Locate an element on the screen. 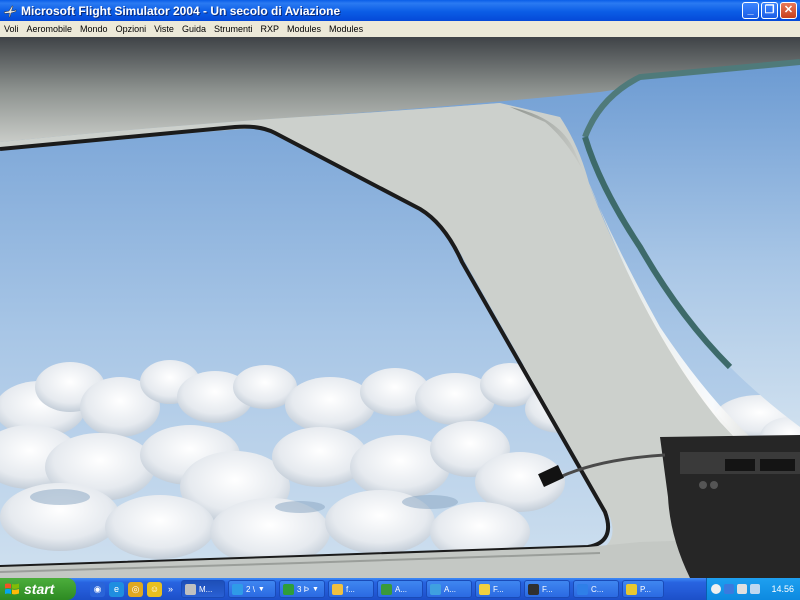 This screenshot has height=600, width=800. clock: 14.56 is located at coordinates (782, 589).